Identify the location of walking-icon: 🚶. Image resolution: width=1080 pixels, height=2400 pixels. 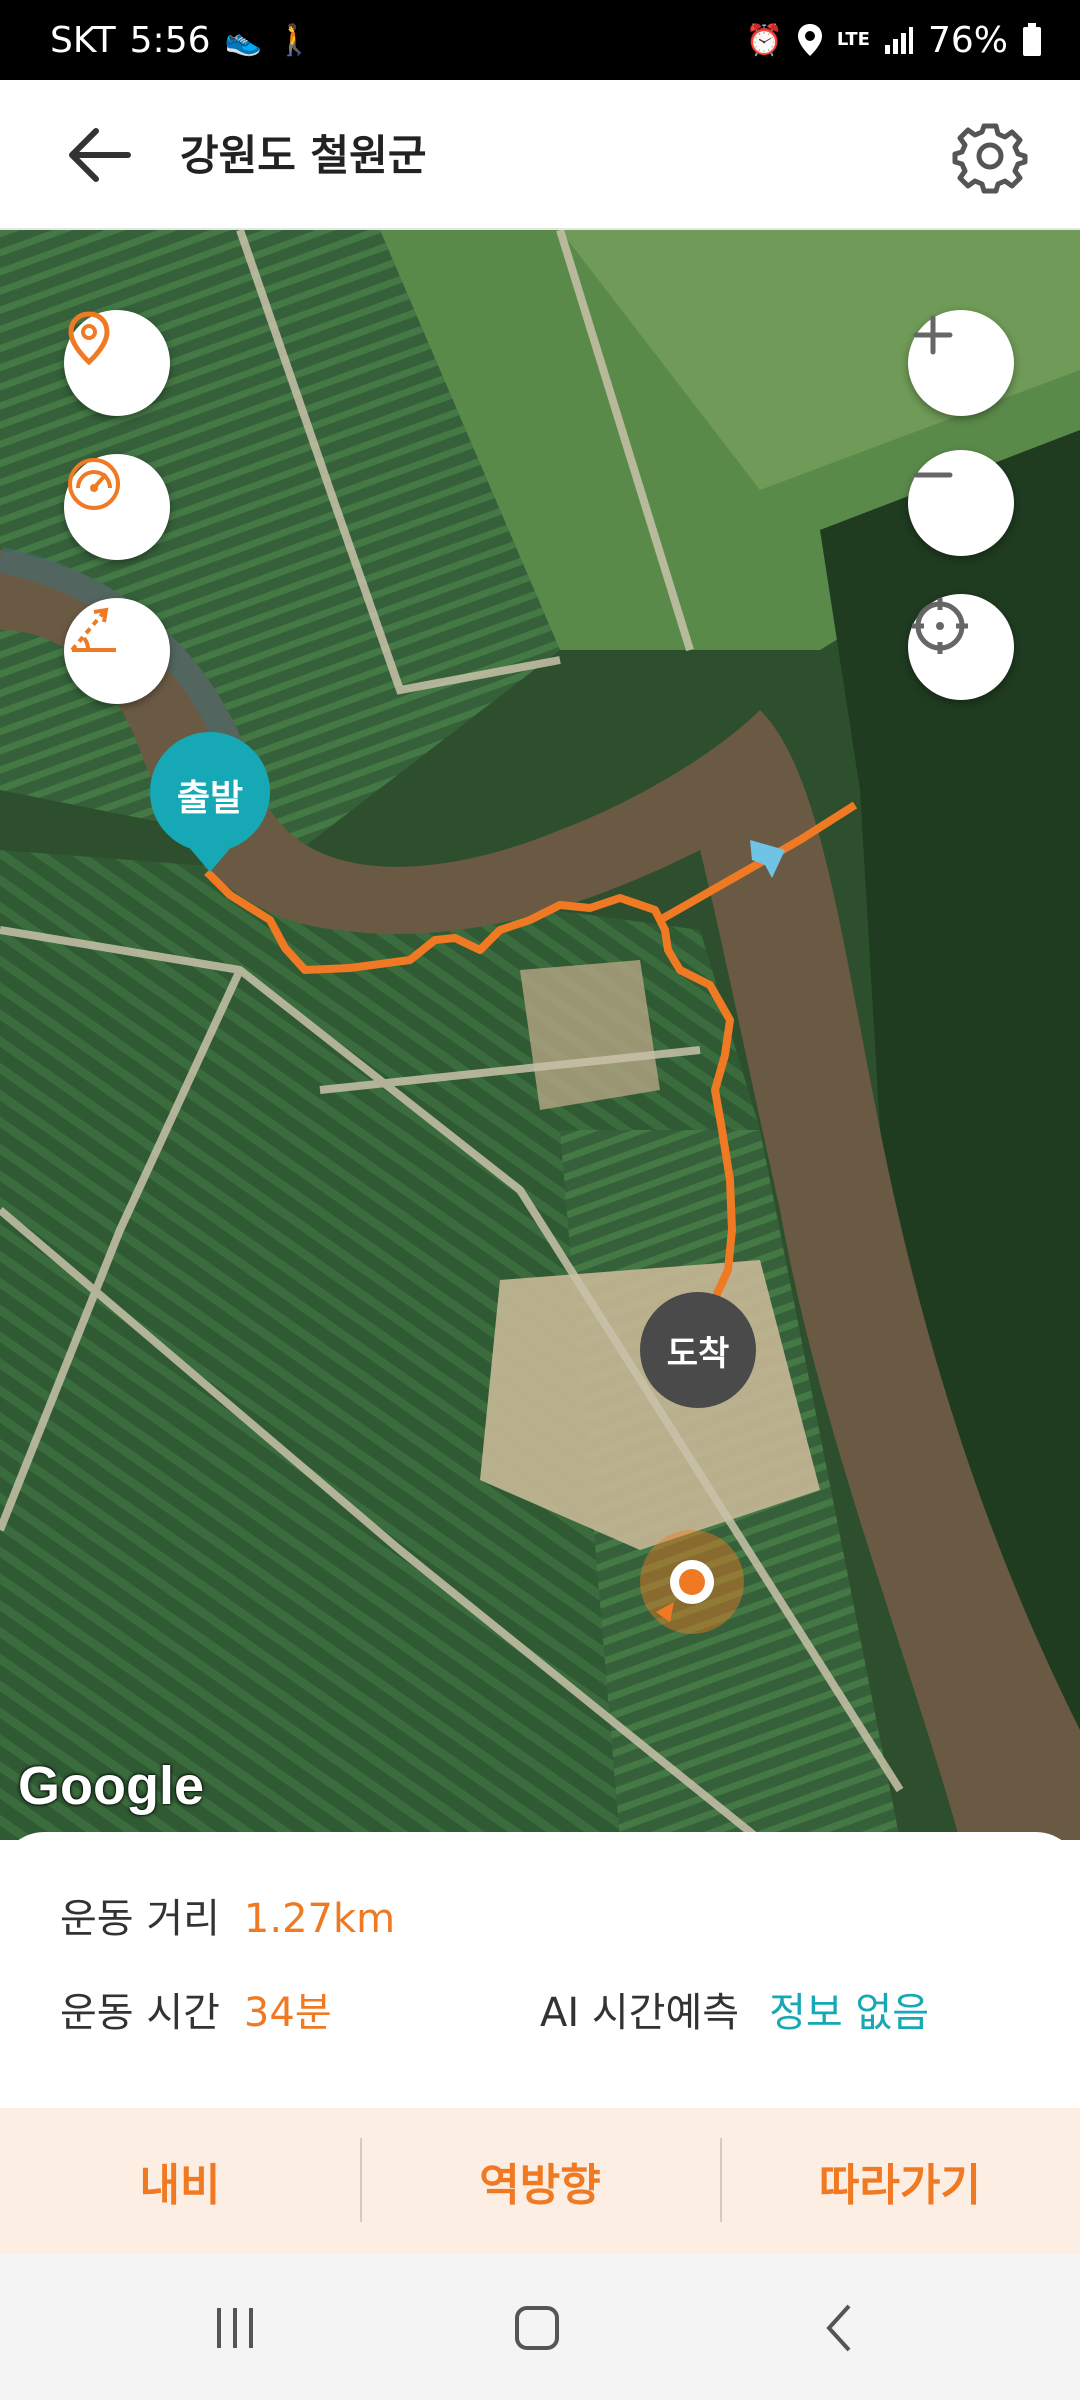
(294, 40).